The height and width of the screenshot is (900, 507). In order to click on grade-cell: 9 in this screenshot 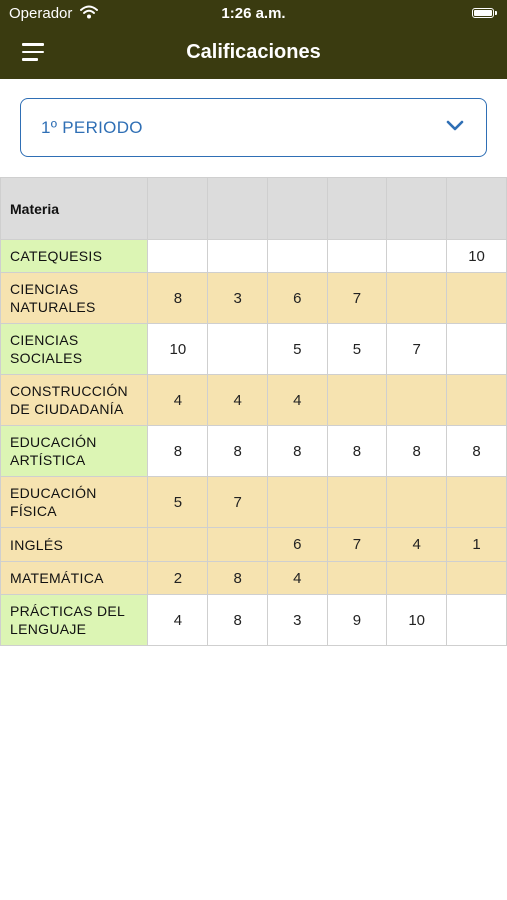, I will do `click(357, 620)`.